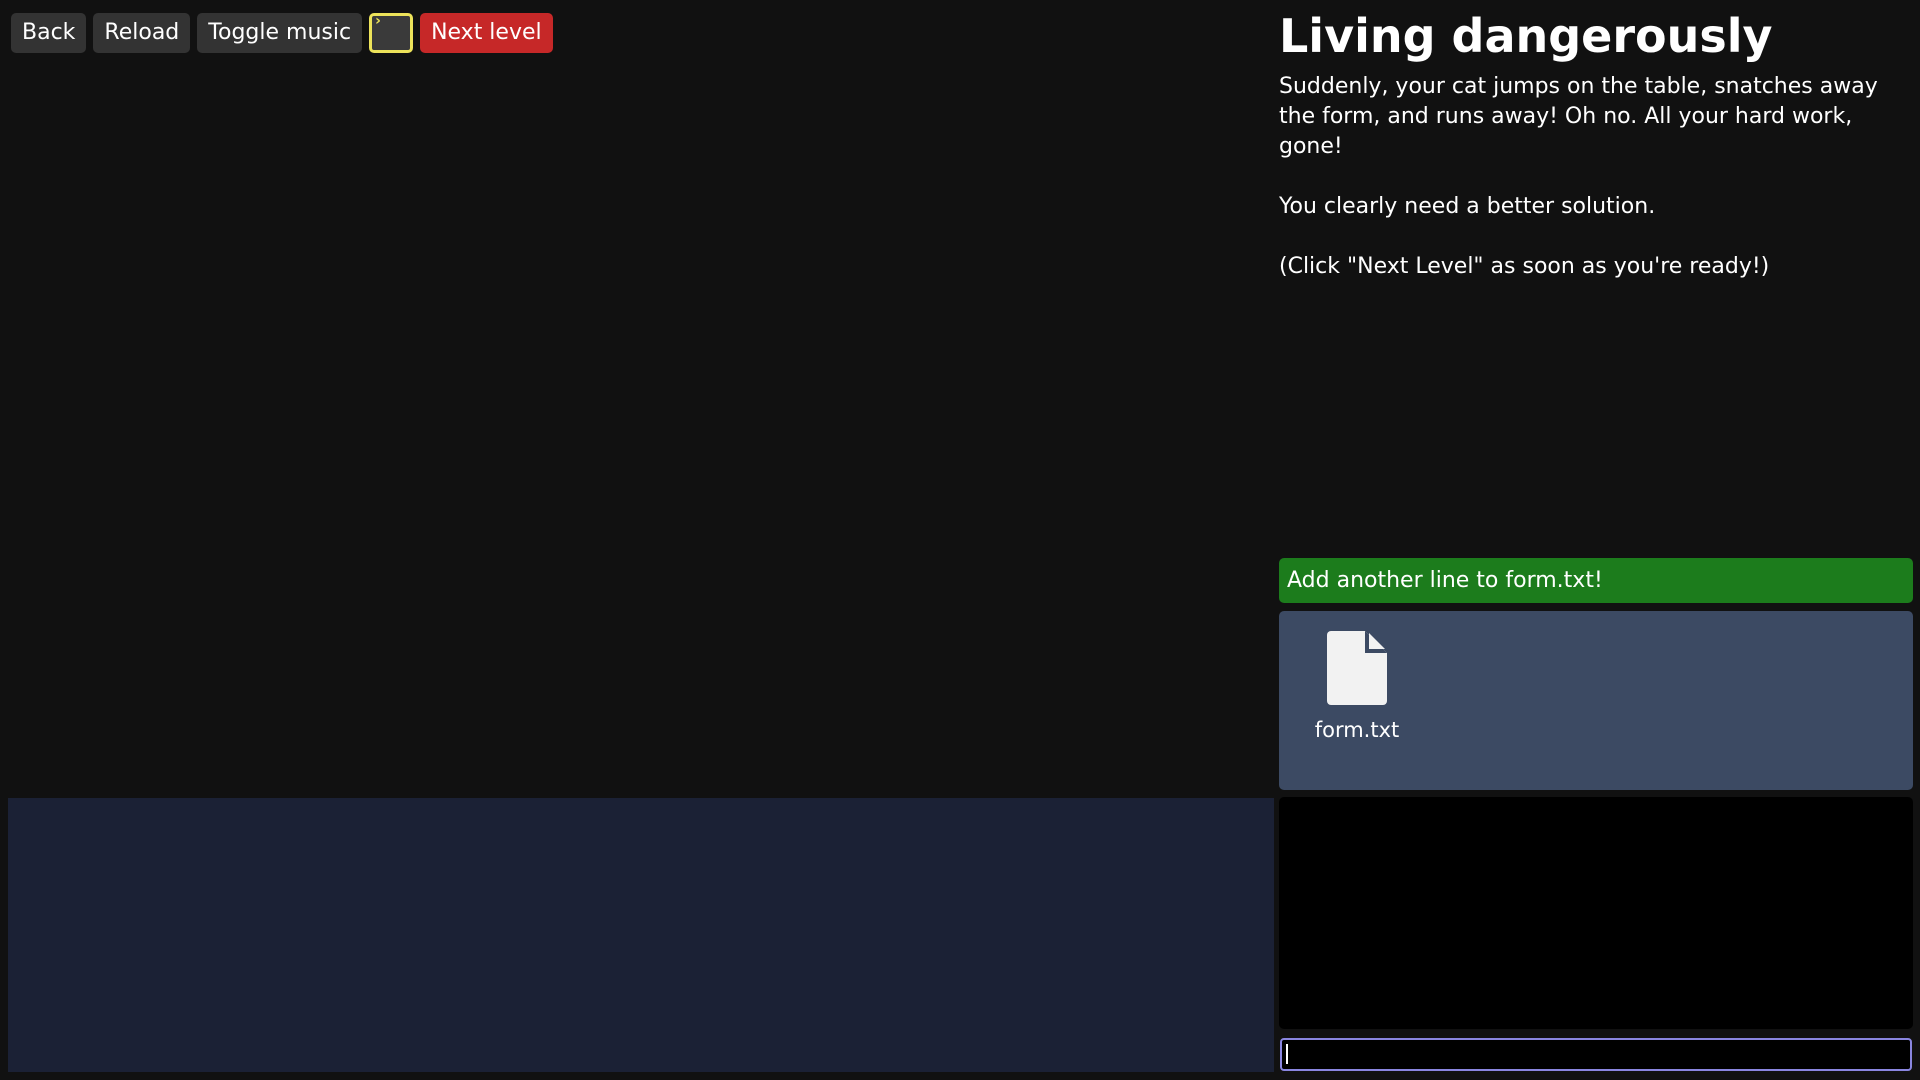 This screenshot has height=1080, width=1920. I want to click on file-item: form.txt, so click(1357, 687).